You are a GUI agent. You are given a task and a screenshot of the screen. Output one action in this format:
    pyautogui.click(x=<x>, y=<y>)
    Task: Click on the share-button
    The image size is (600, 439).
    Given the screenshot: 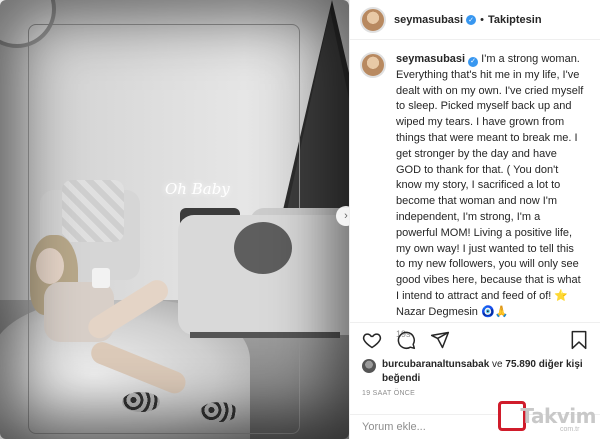 What is the action you would take?
    pyautogui.click(x=440, y=340)
    